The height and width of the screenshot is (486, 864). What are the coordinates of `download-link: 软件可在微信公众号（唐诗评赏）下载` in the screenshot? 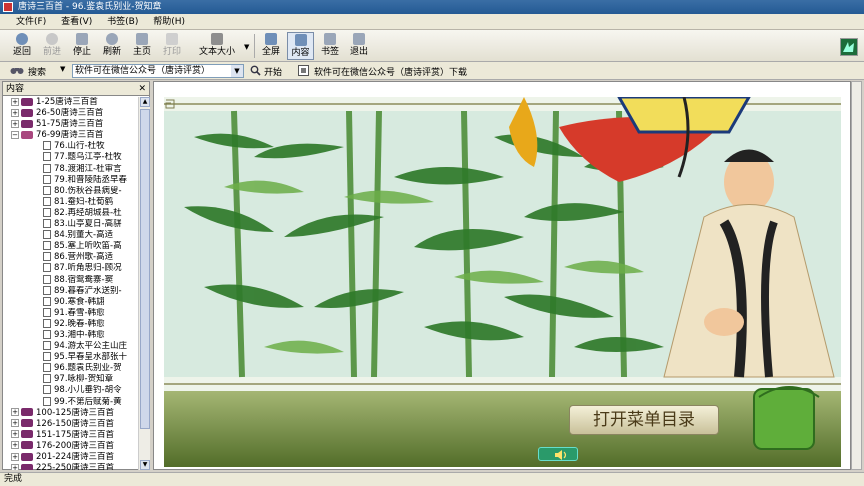 It's located at (390, 71).